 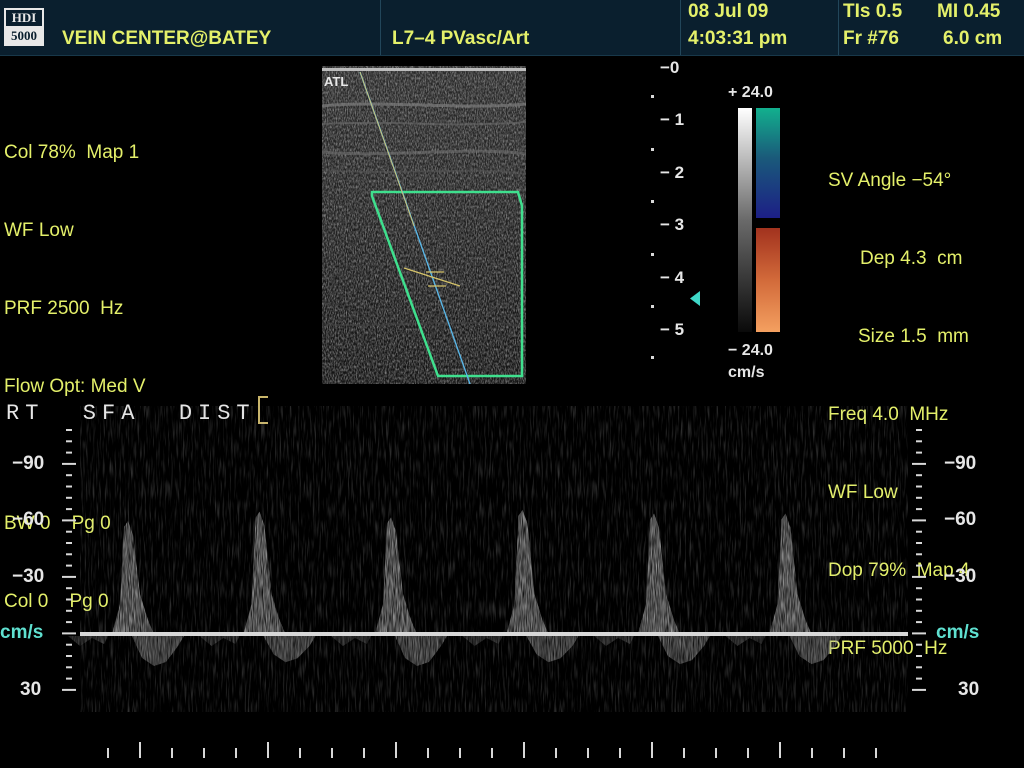 What do you see at coordinates (72, 152) in the screenshot?
I see `color-gain-map: Col 78% Map 1` at bounding box center [72, 152].